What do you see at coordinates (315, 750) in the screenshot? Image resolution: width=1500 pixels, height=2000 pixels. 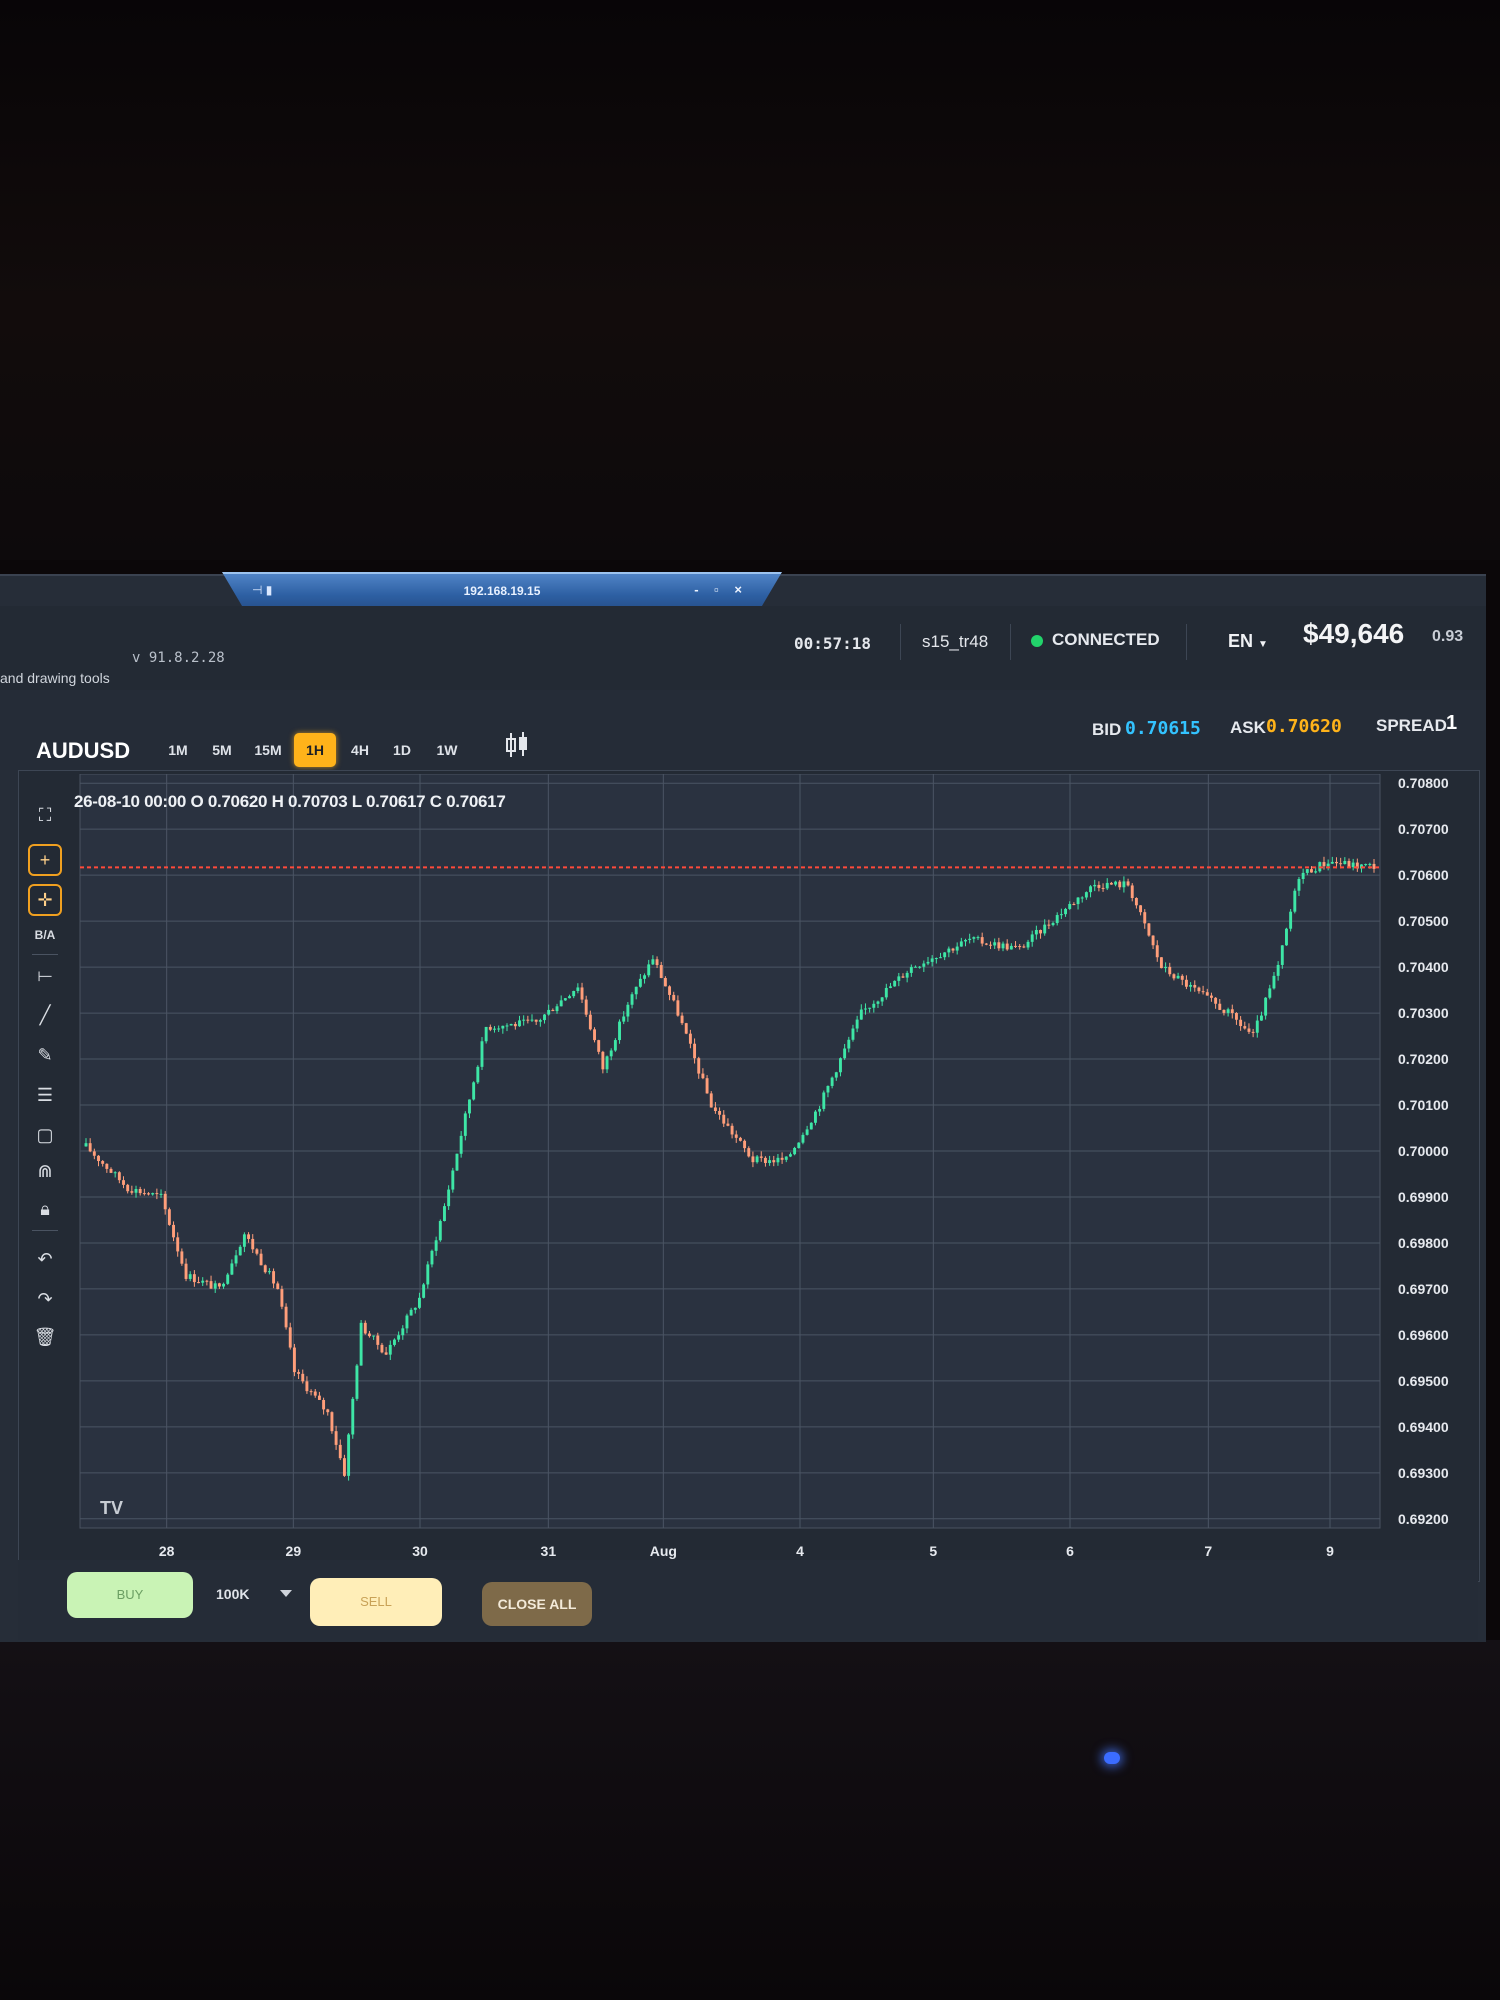 I see `timeframe-1h: 1H` at bounding box center [315, 750].